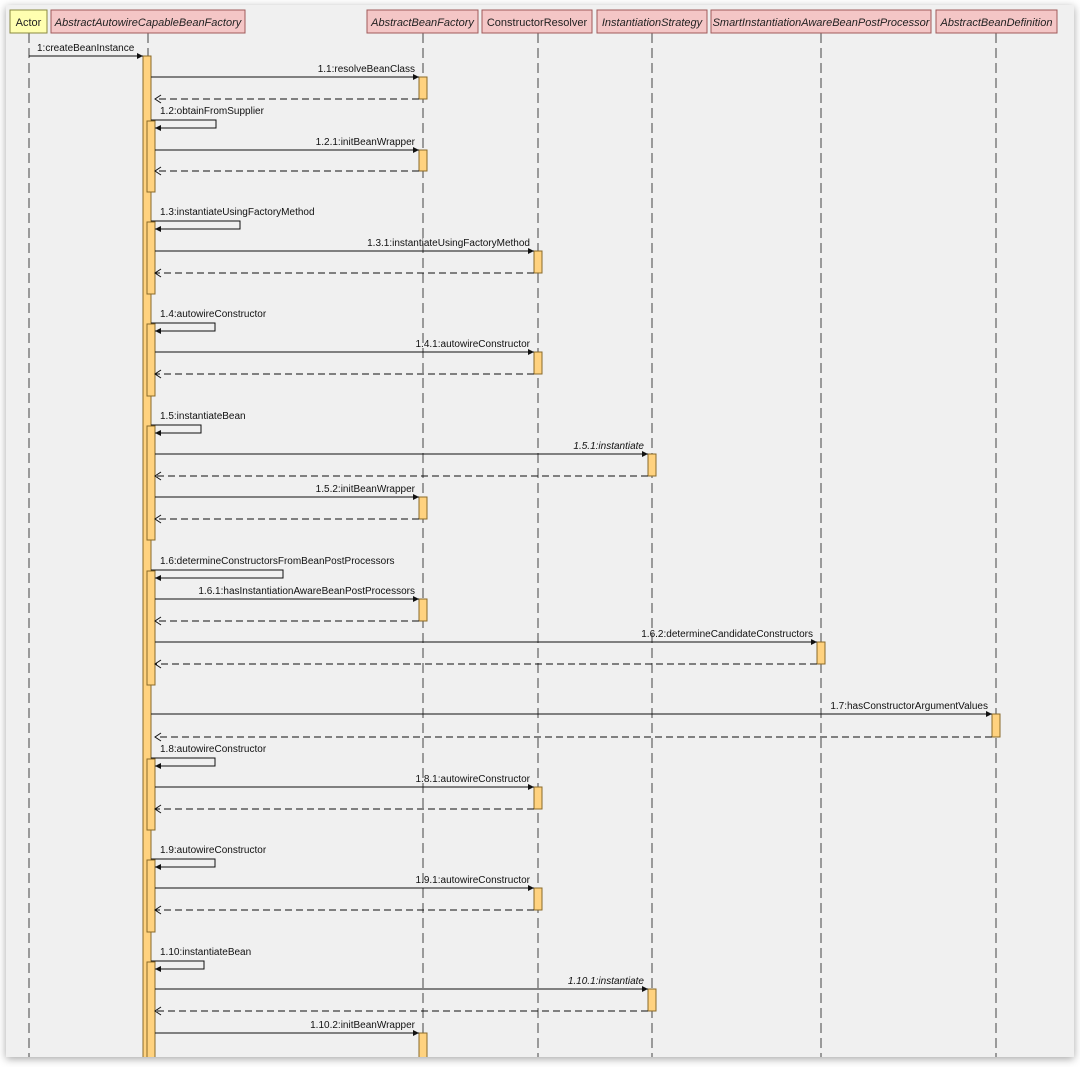 This screenshot has width=1080, height=1067. What do you see at coordinates (287, 1028) in the screenshot?
I see `message-22: 1.10.2:initBeanWrapper` at bounding box center [287, 1028].